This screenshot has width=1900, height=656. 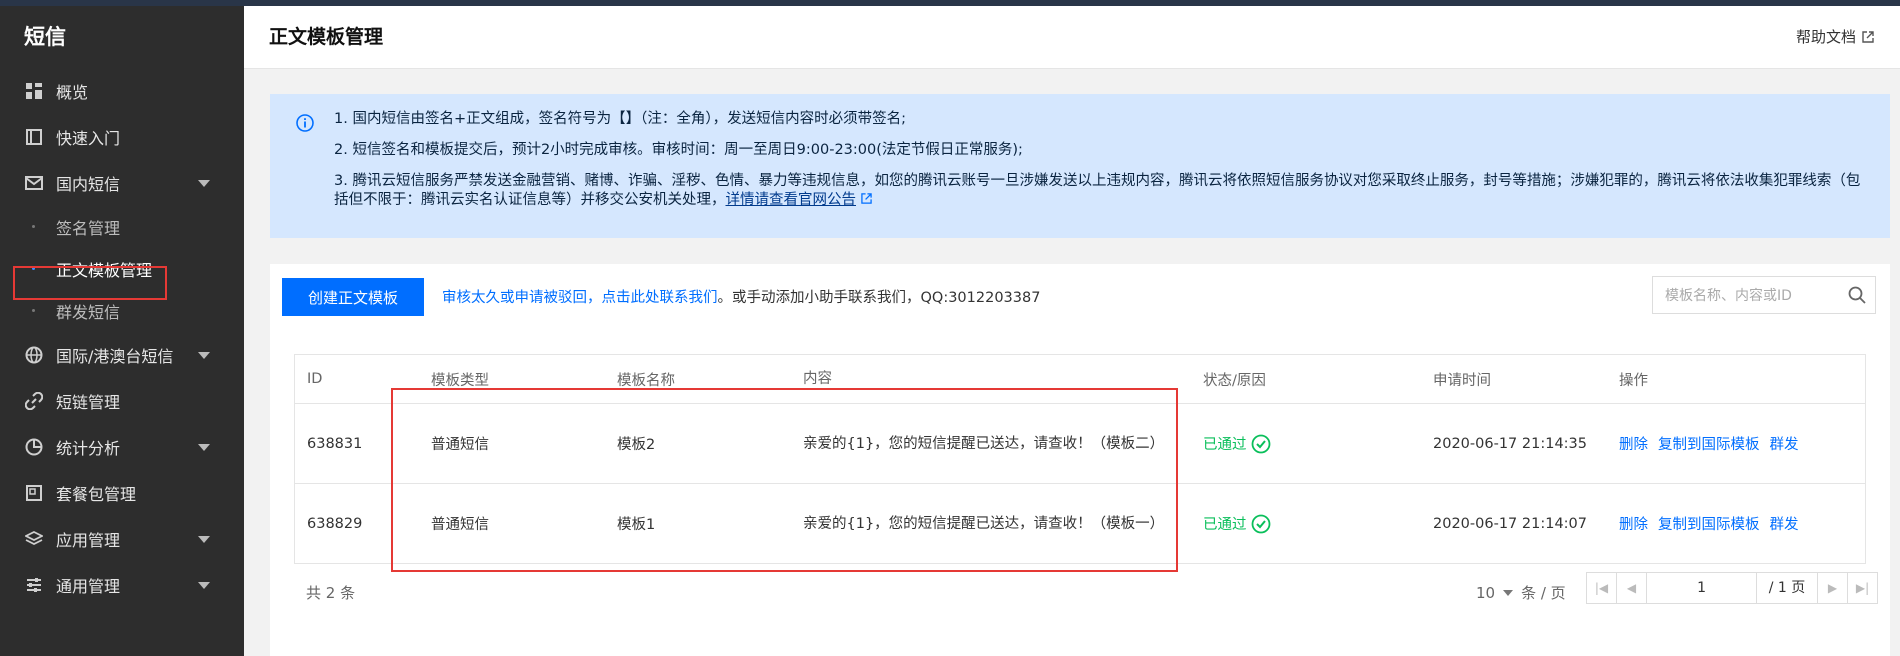 What do you see at coordinates (34, 183) in the screenshot?
I see `mail-icon` at bounding box center [34, 183].